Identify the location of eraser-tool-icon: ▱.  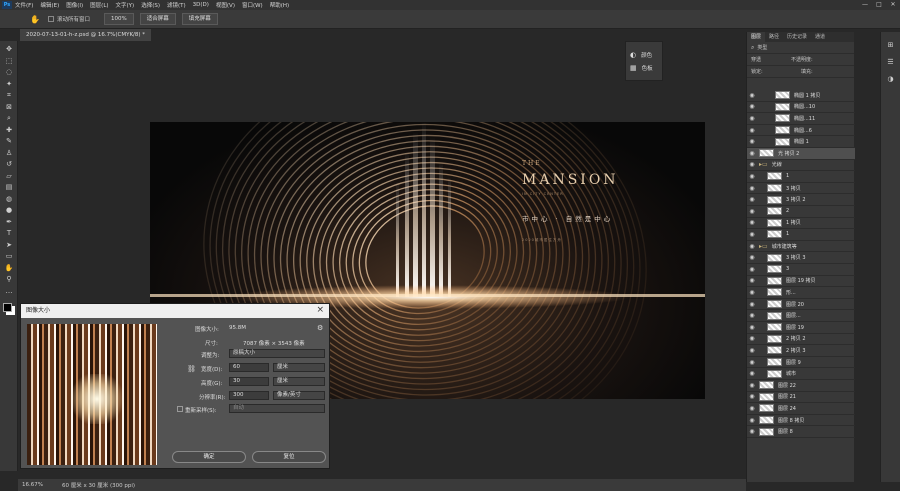
(9, 176).